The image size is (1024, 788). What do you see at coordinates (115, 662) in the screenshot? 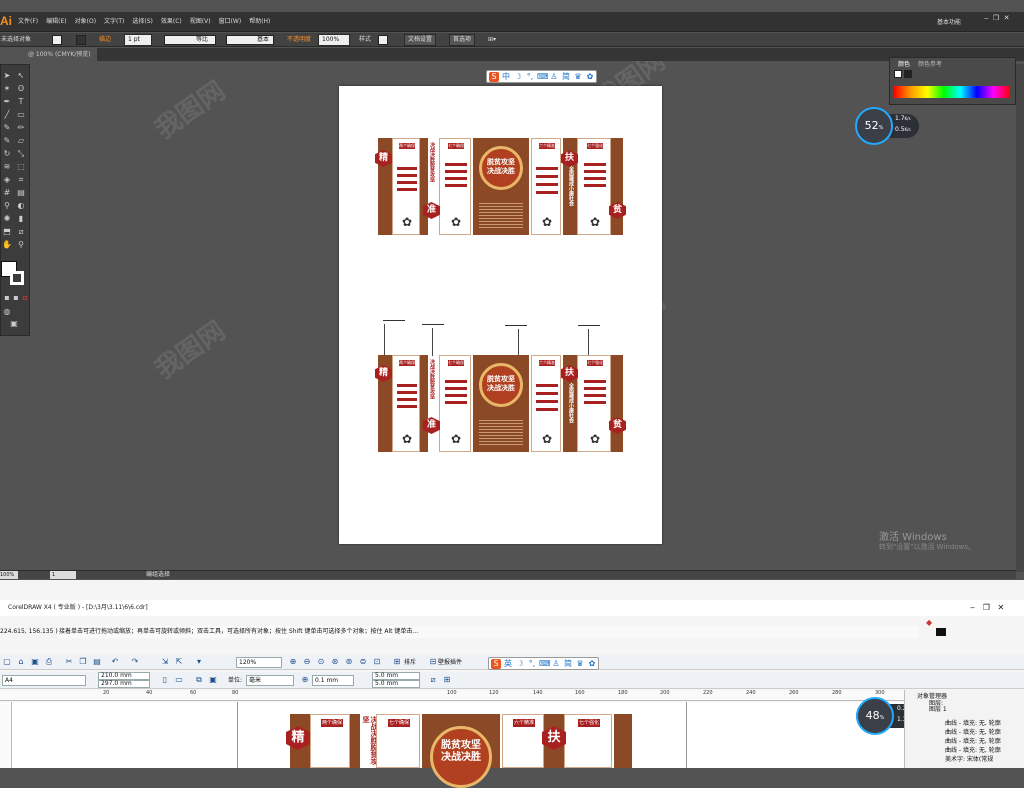
I see `undo-icon: ↶` at bounding box center [115, 662].